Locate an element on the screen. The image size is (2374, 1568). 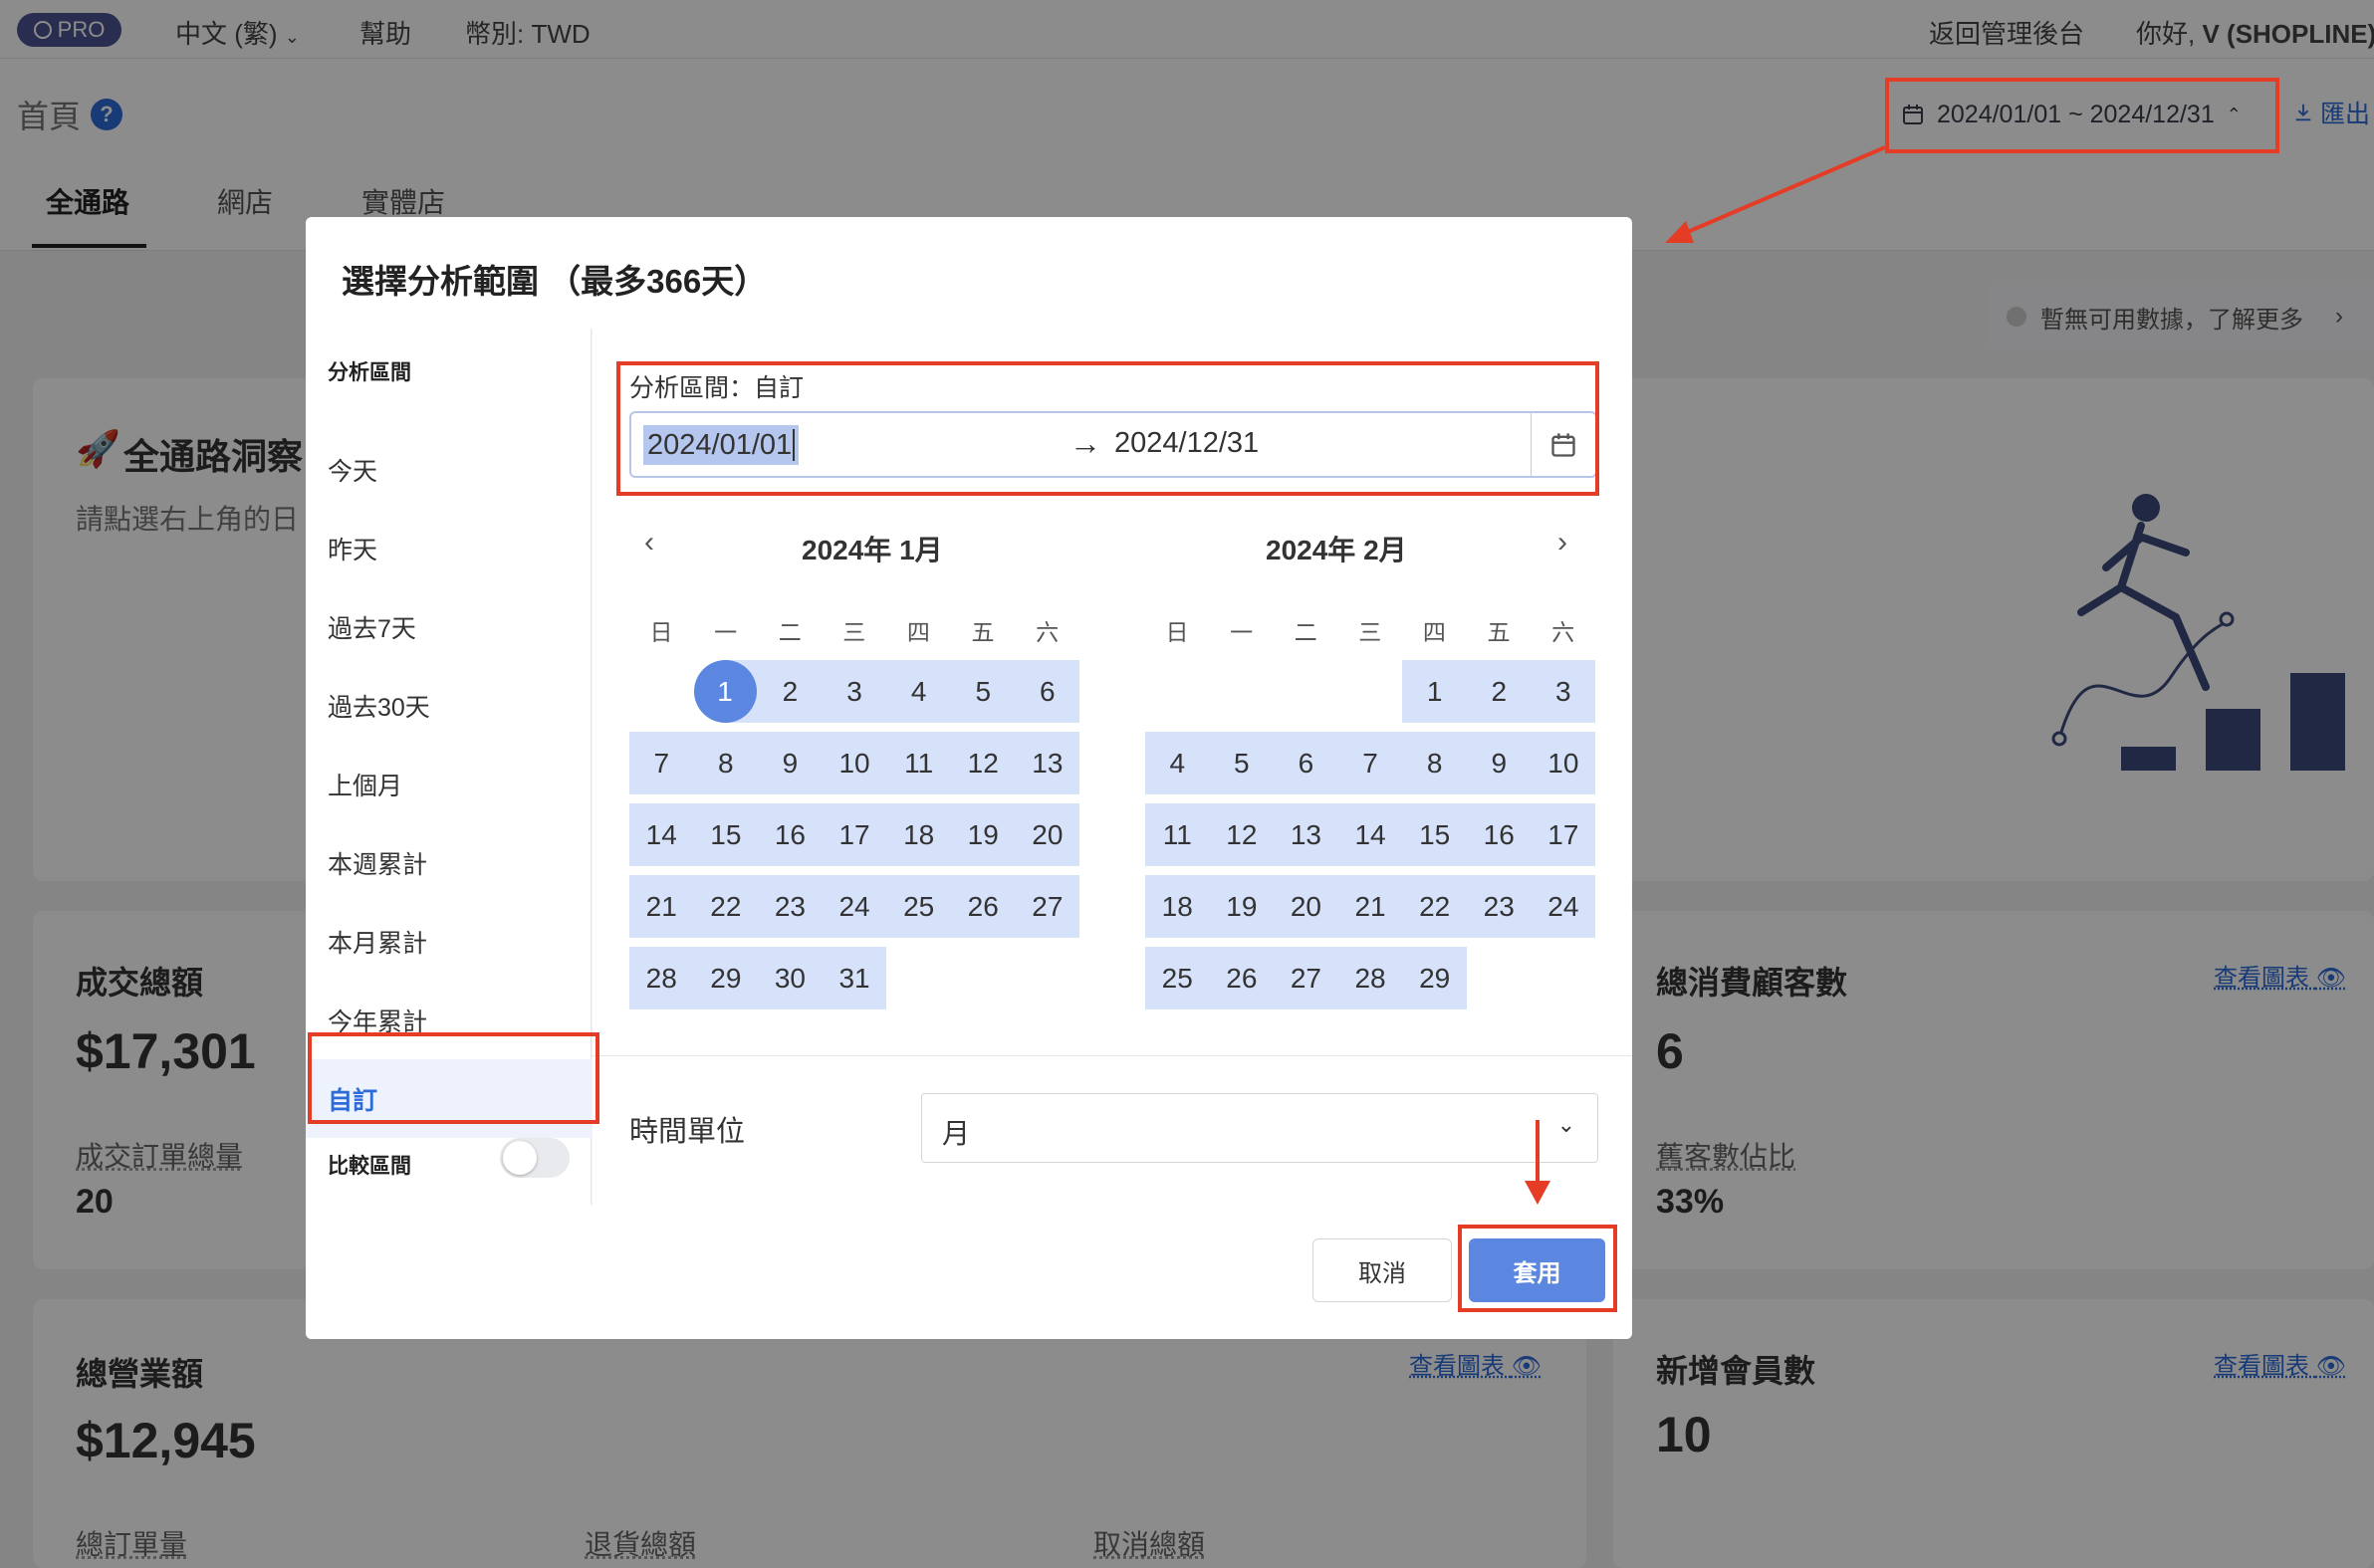
annotation-arrows is located at coordinates (1705, 675).